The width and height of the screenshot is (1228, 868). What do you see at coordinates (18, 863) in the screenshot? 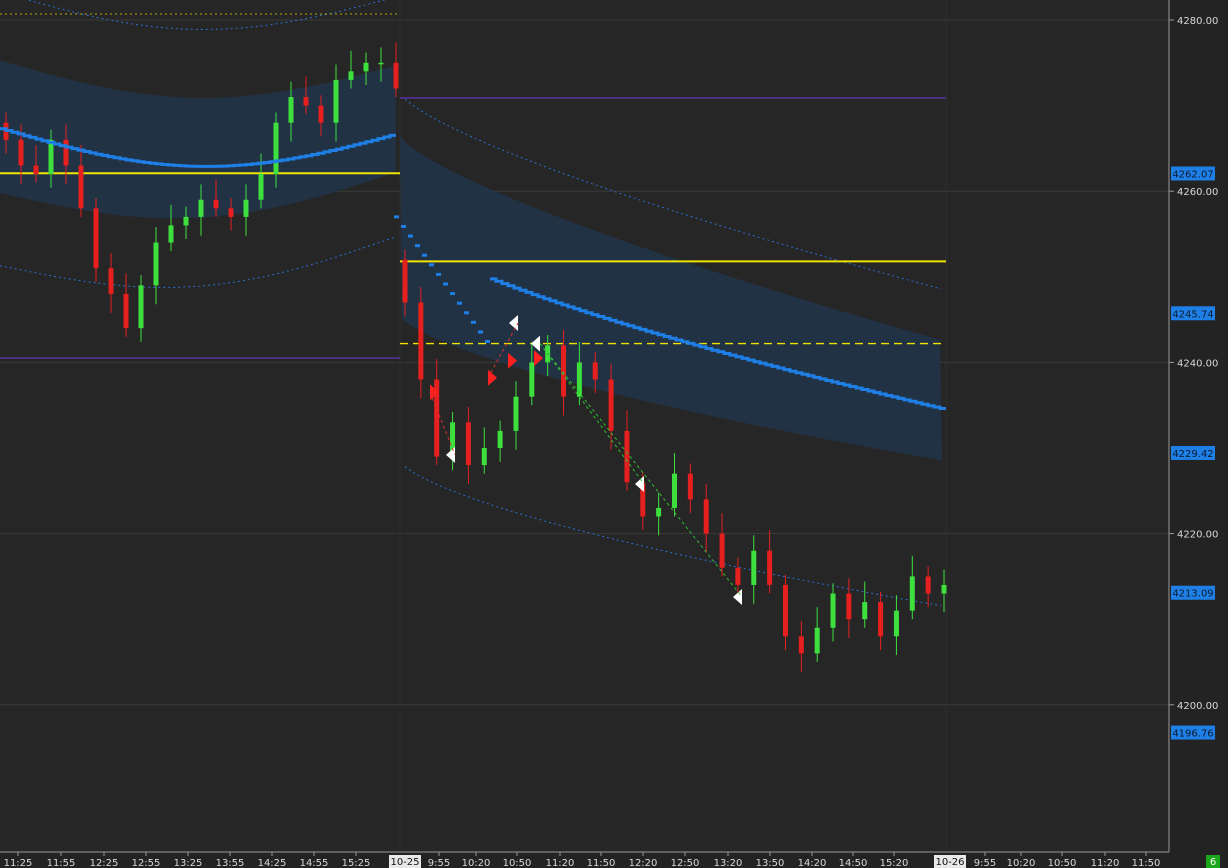
I see `time-day1-tick-label-0: 11:25` at bounding box center [18, 863].